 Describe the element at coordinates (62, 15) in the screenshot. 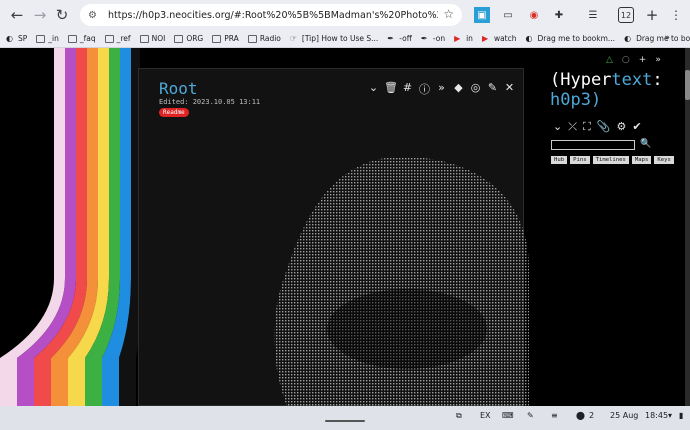

I see `reload-icon: ↻` at that location.